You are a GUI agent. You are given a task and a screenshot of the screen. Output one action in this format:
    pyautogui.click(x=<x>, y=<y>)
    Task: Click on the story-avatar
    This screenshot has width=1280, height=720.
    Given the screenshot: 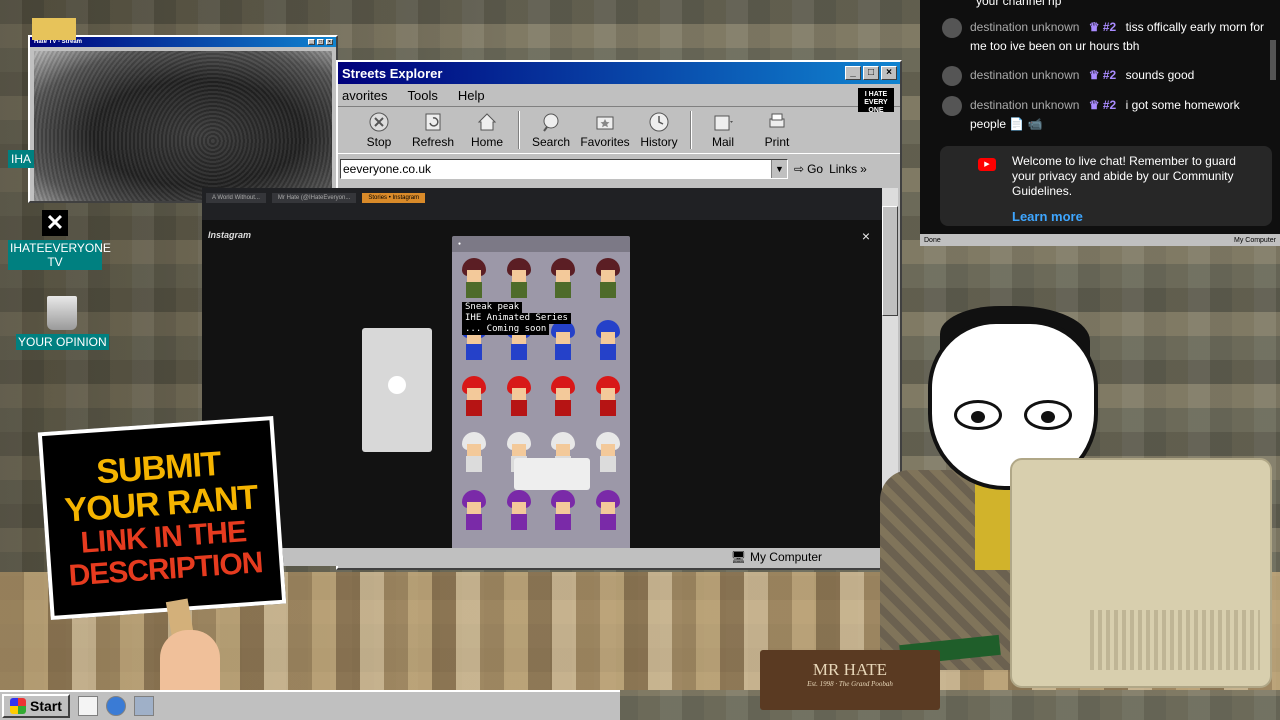 What is the action you would take?
    pyautogui.click(x=397, y=385)
    